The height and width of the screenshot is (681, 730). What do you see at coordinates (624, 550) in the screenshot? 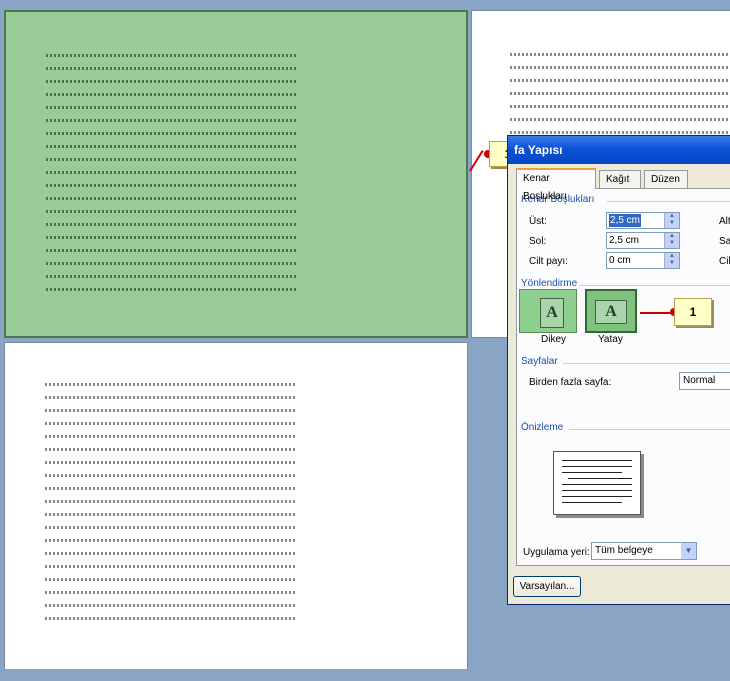
I see `apply-to-value: Tüm belgeye` at bounding box center [624, 550].